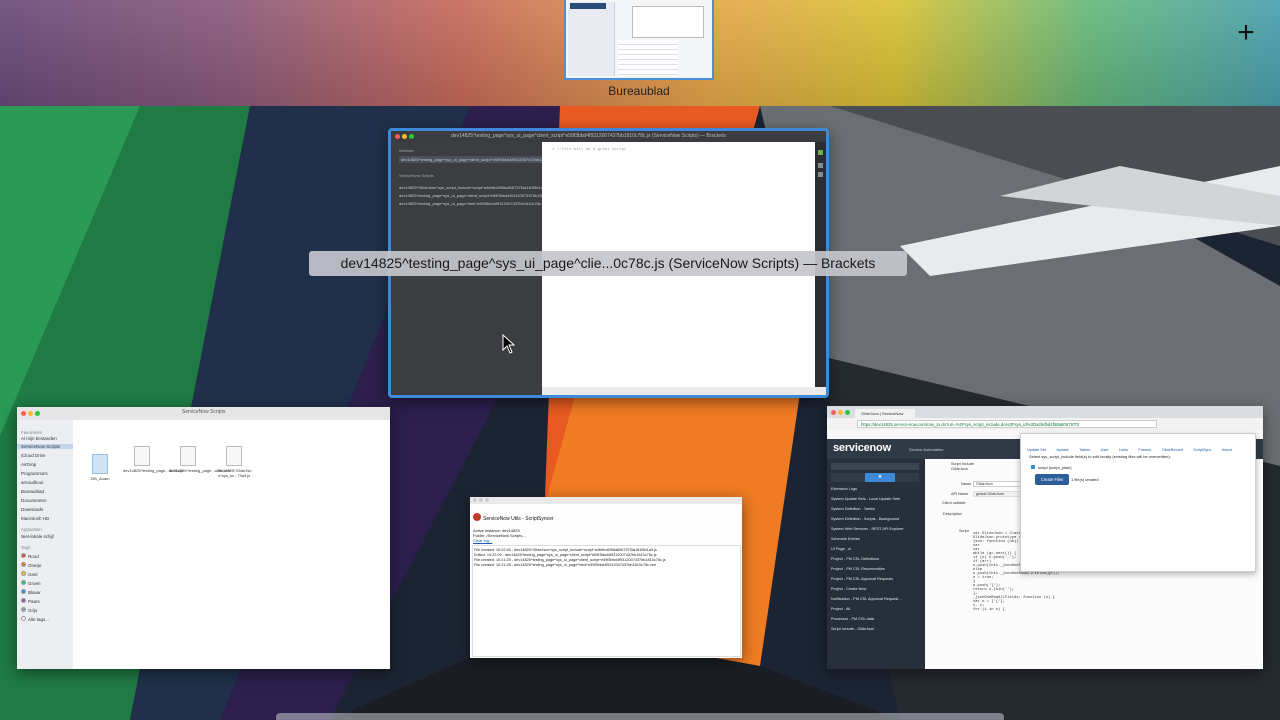 This screenshot has width=1280, height=720. Describe the element at coordinates (518, 519) in the screenshot. I see `scriptsyncer-heading: ServiceNow Utils - ScriptSyncer` at that location.